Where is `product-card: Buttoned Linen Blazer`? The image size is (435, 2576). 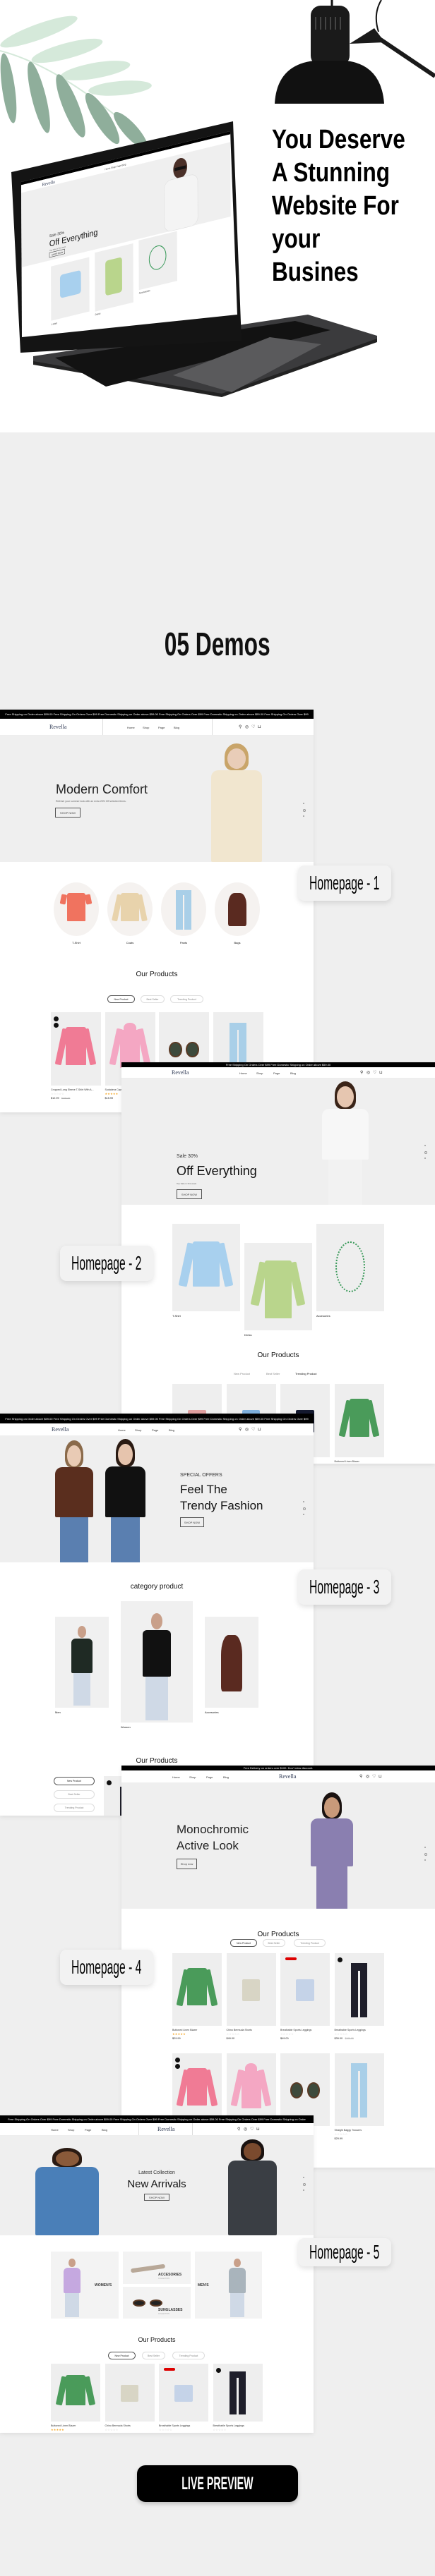
product-card: Buttoned Linen Blazer is located at coordinates (359, 1424).